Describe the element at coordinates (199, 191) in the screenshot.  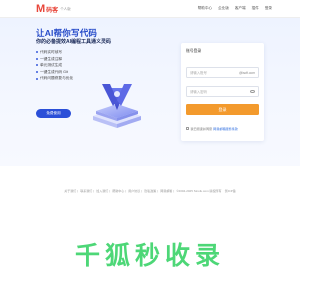
I see `footer-copyright: ©2004-2025 Sinofu.com 版权所有` at that location.